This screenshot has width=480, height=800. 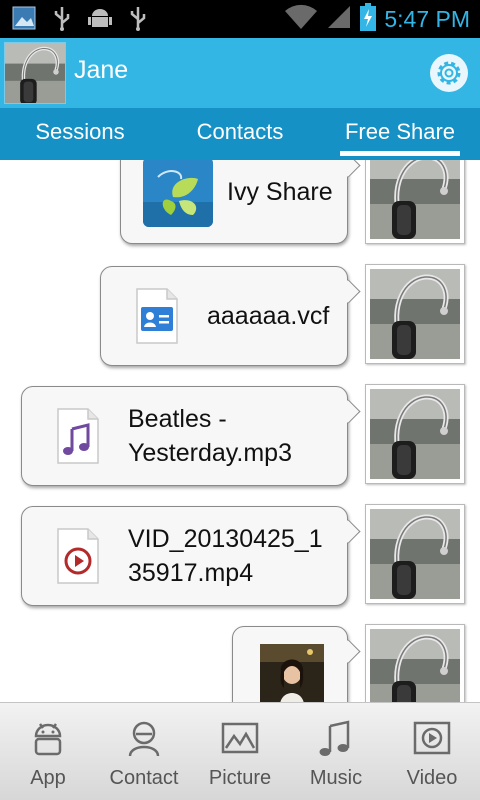 I want to click on tab-free-share: Free Share, so click(x=400, y=134).